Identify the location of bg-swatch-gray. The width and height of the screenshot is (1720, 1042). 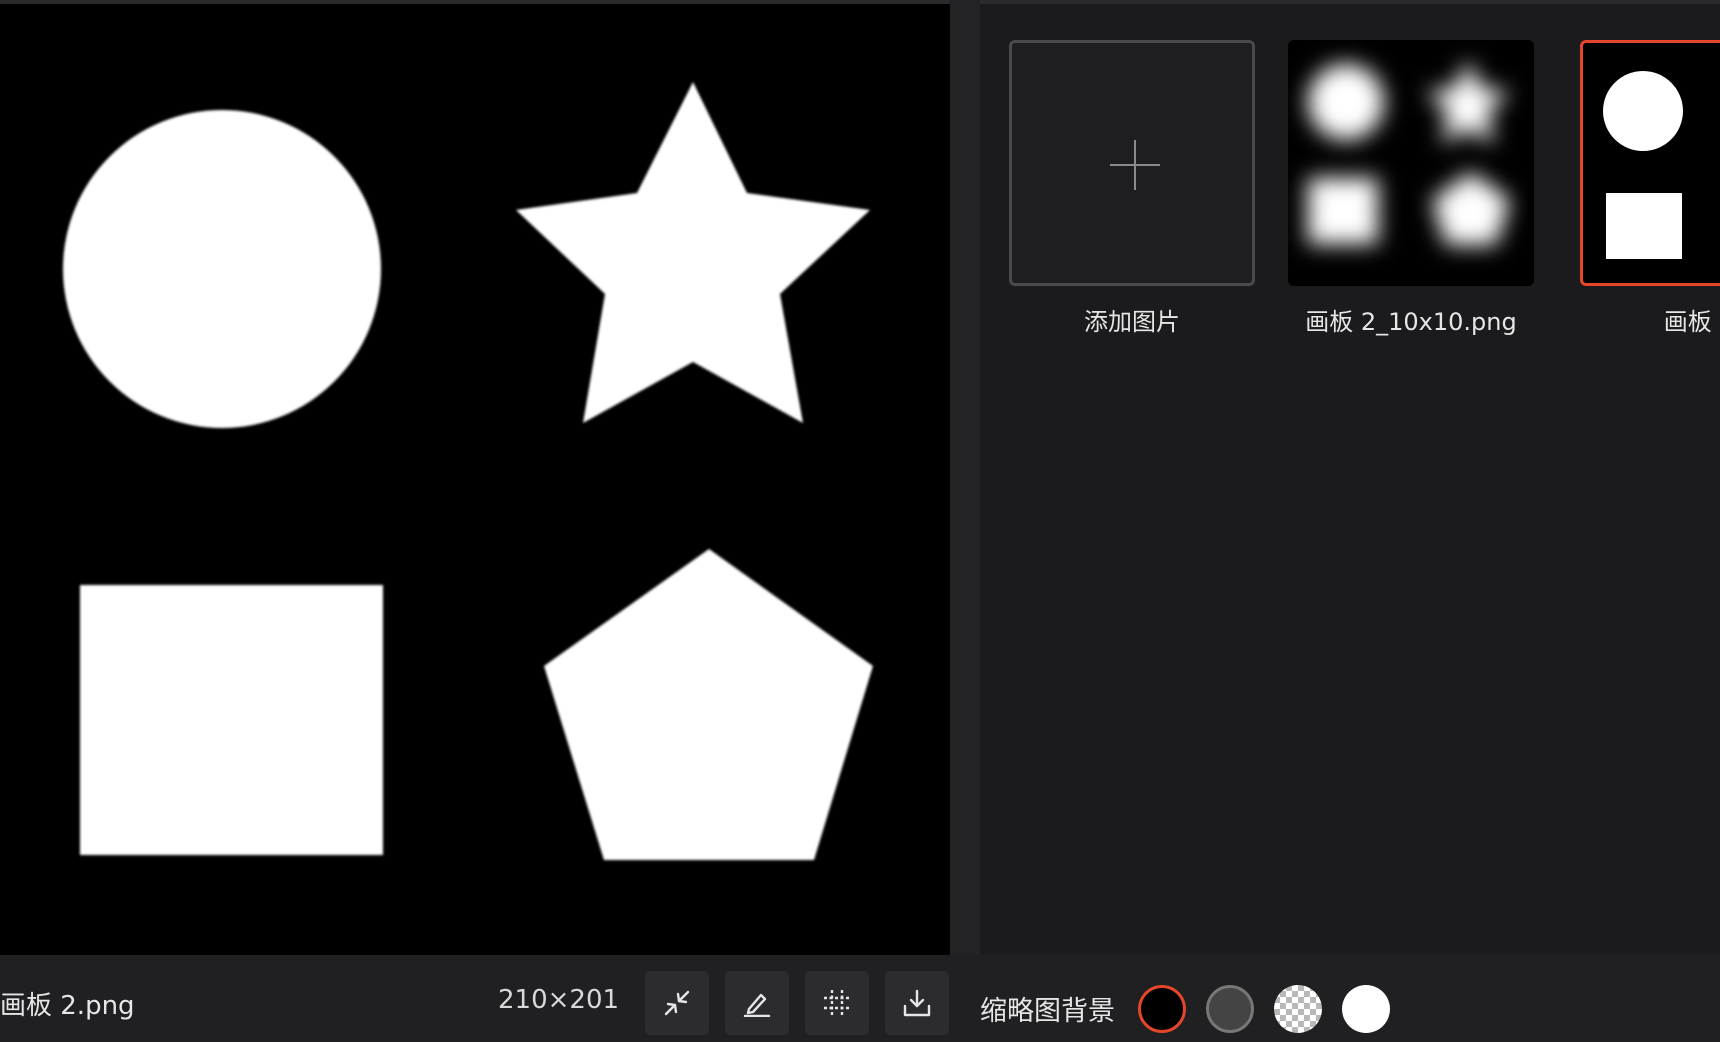
(1230, 1009).